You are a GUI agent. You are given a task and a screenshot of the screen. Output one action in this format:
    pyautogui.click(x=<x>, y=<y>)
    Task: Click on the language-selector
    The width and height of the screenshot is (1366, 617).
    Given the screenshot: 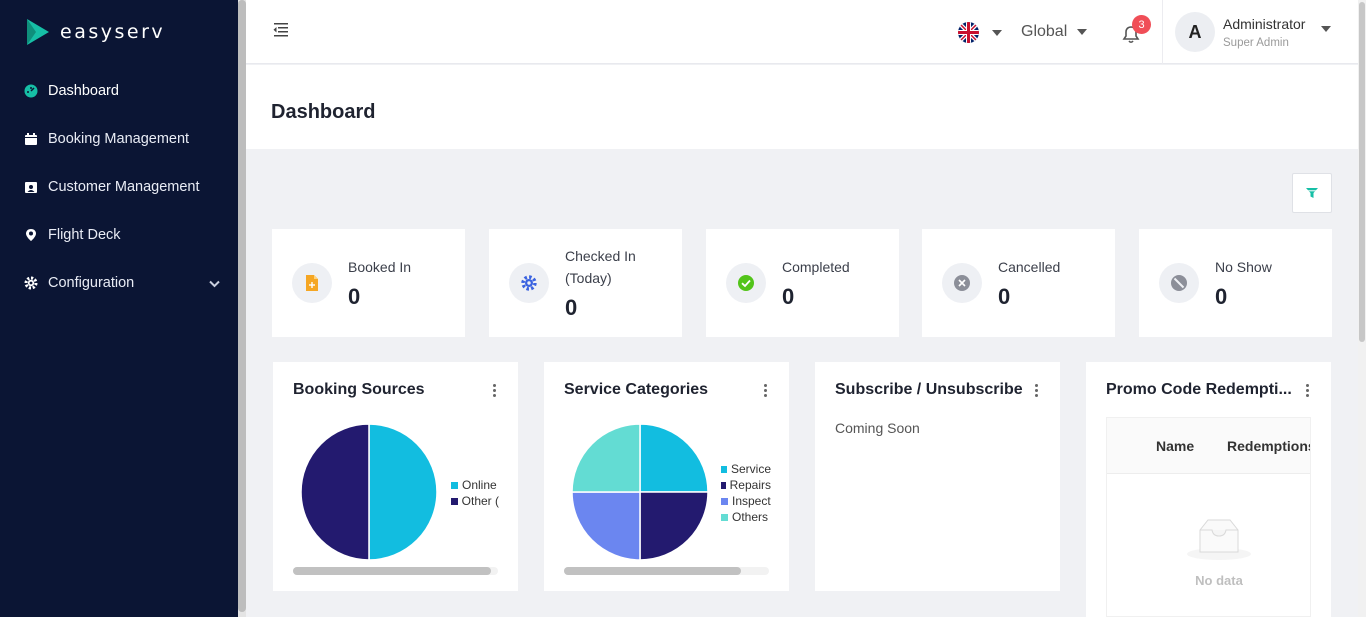 What is the action you would take?
    pyautogui.click(x=980, y=32)
    